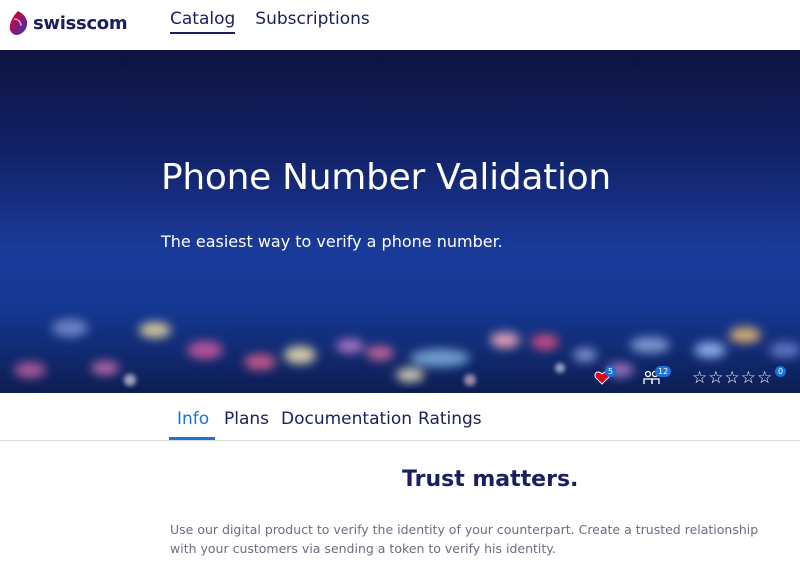 This screenshot has width=800, height=577. Describe the element at coordinates (450, 419) in the screenshot. I see `tab-ratings: Ratings` at that location.